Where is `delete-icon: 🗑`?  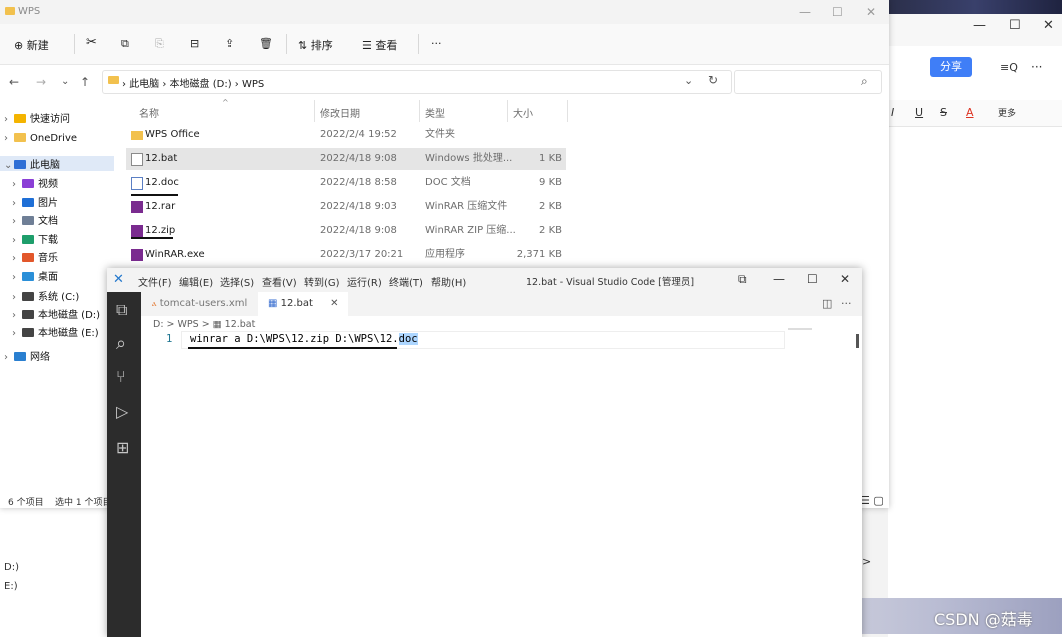
delete-icon: 🗑 is located at coordinates (266, 43).